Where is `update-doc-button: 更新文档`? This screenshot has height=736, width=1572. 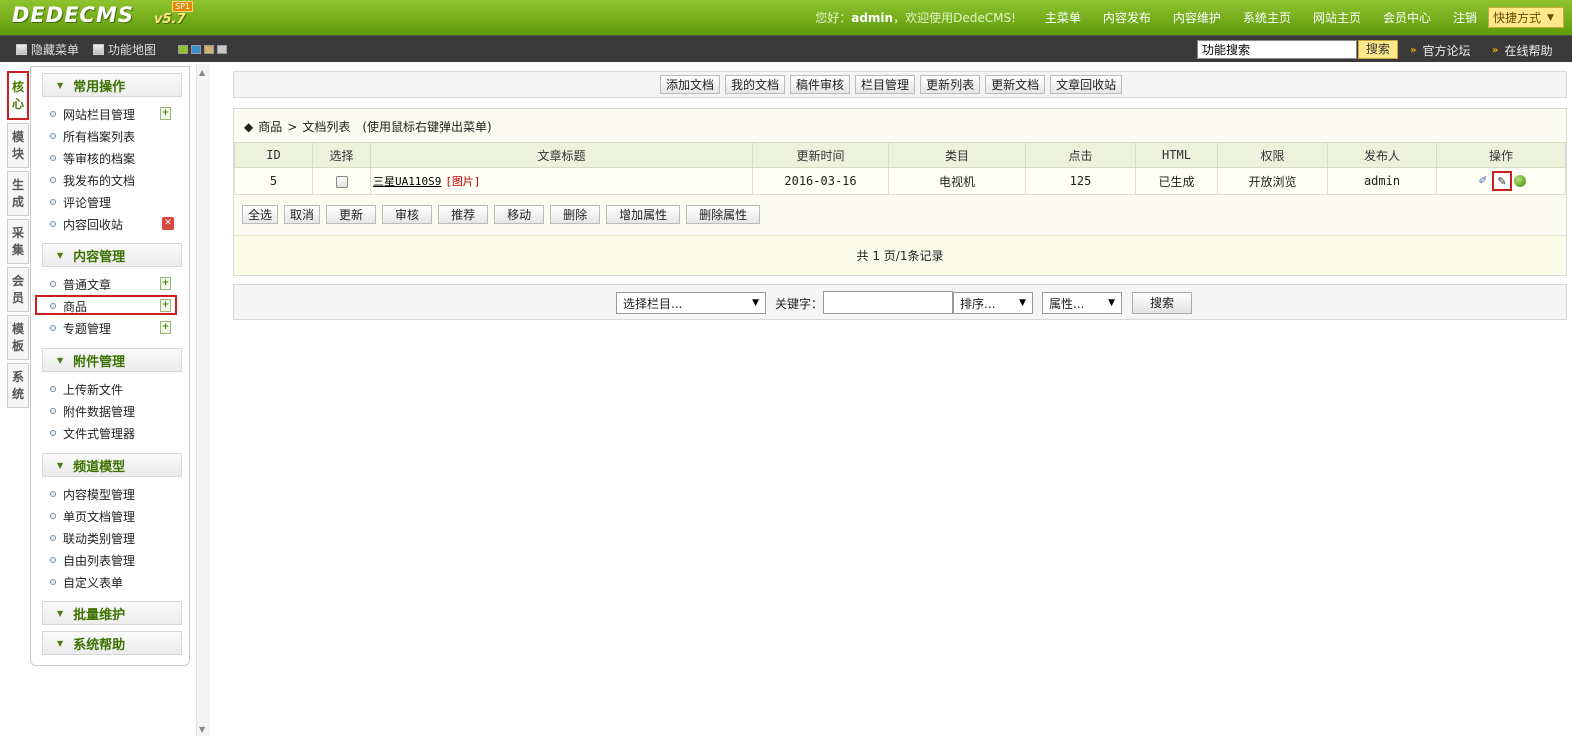 update-doc-button: 更新文档 is located at coordinates (1015, 84).